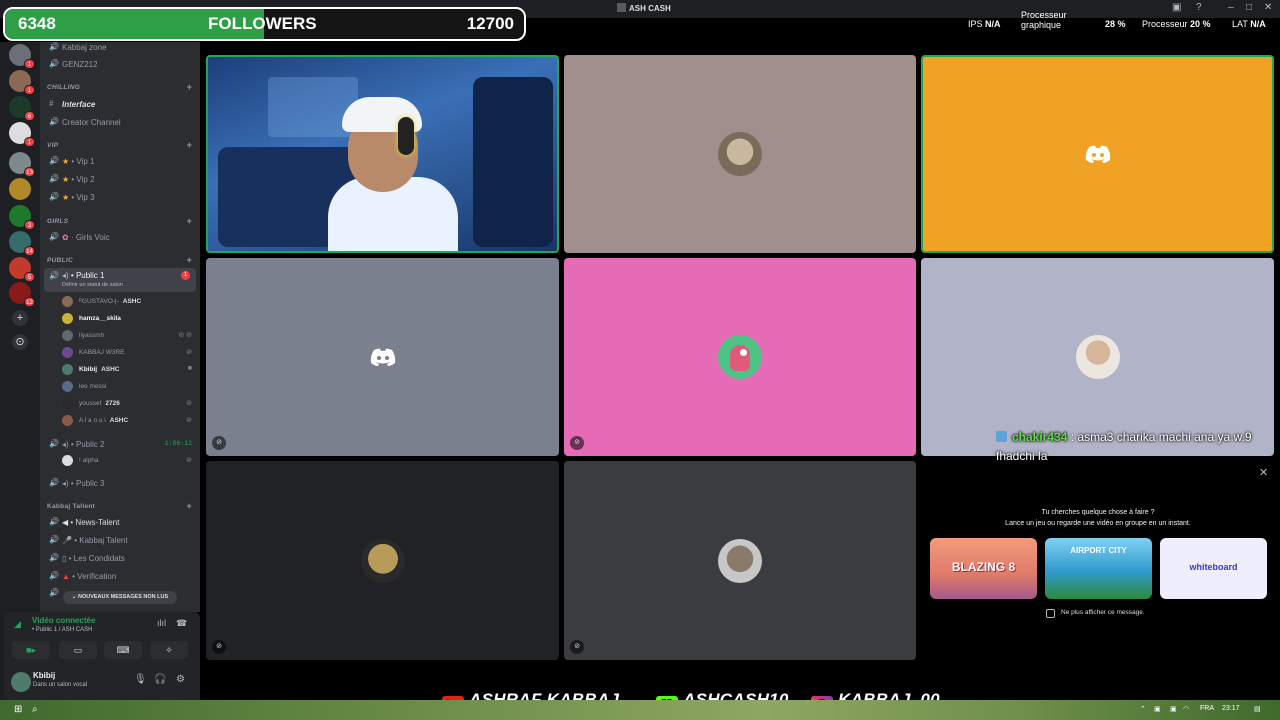  I want to click on voice-user: ᴿGUSTAVO-|- ASHC, so click(129, 301).